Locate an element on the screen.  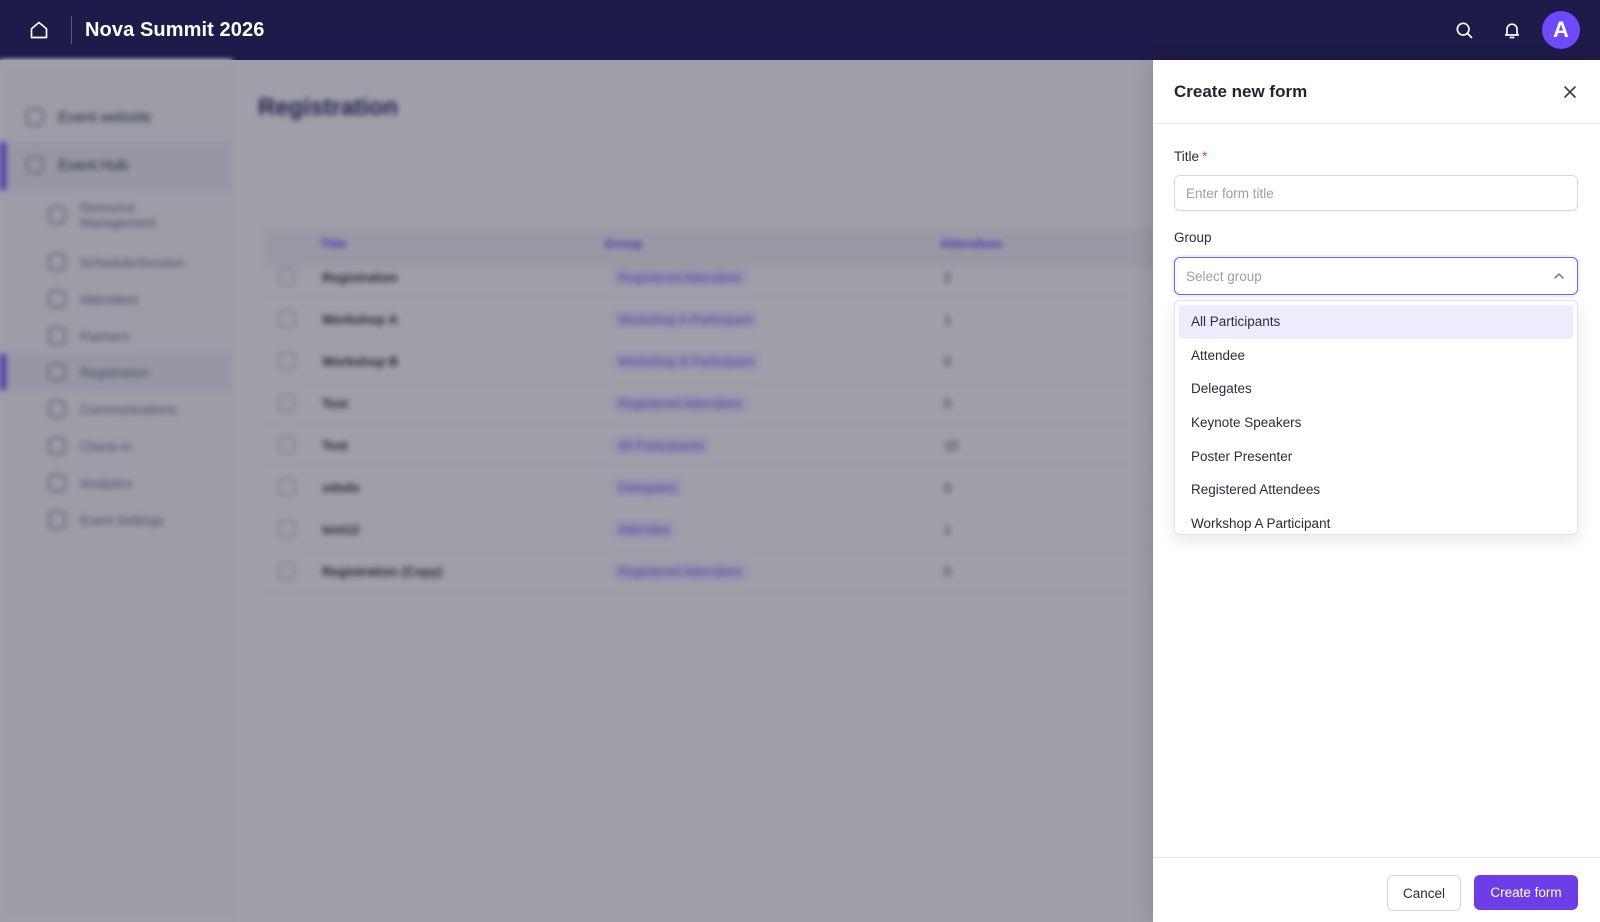
user-avatar: A is located at coordinates (1561, 30).